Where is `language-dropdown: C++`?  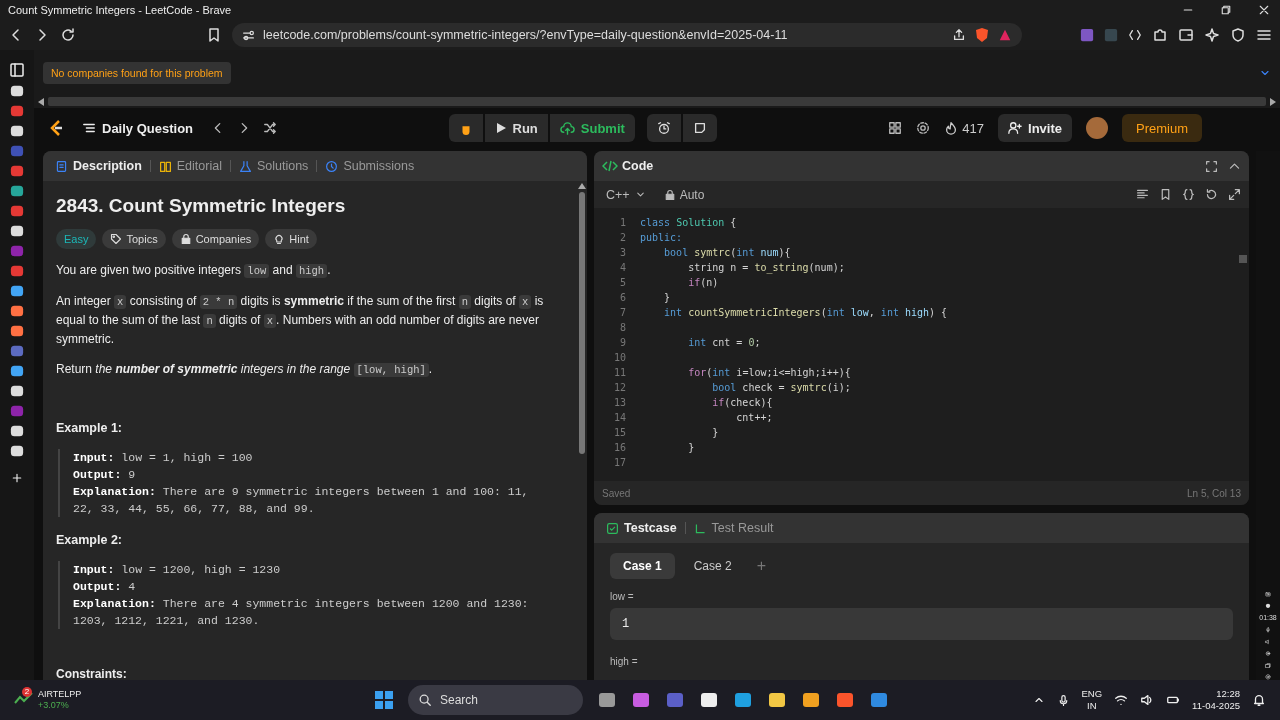
language-dropdown: C++ is located at coordinates (626, 194).